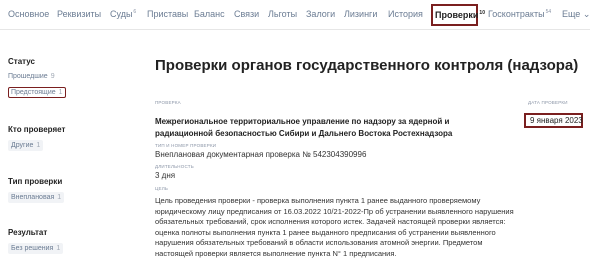 This screenshot has width=590, height=277. What do you see at coordinates (162, 188) in the screenshot?
I see `purpose-label: ЦЕЛЬ` at bounding box center [162, 188].